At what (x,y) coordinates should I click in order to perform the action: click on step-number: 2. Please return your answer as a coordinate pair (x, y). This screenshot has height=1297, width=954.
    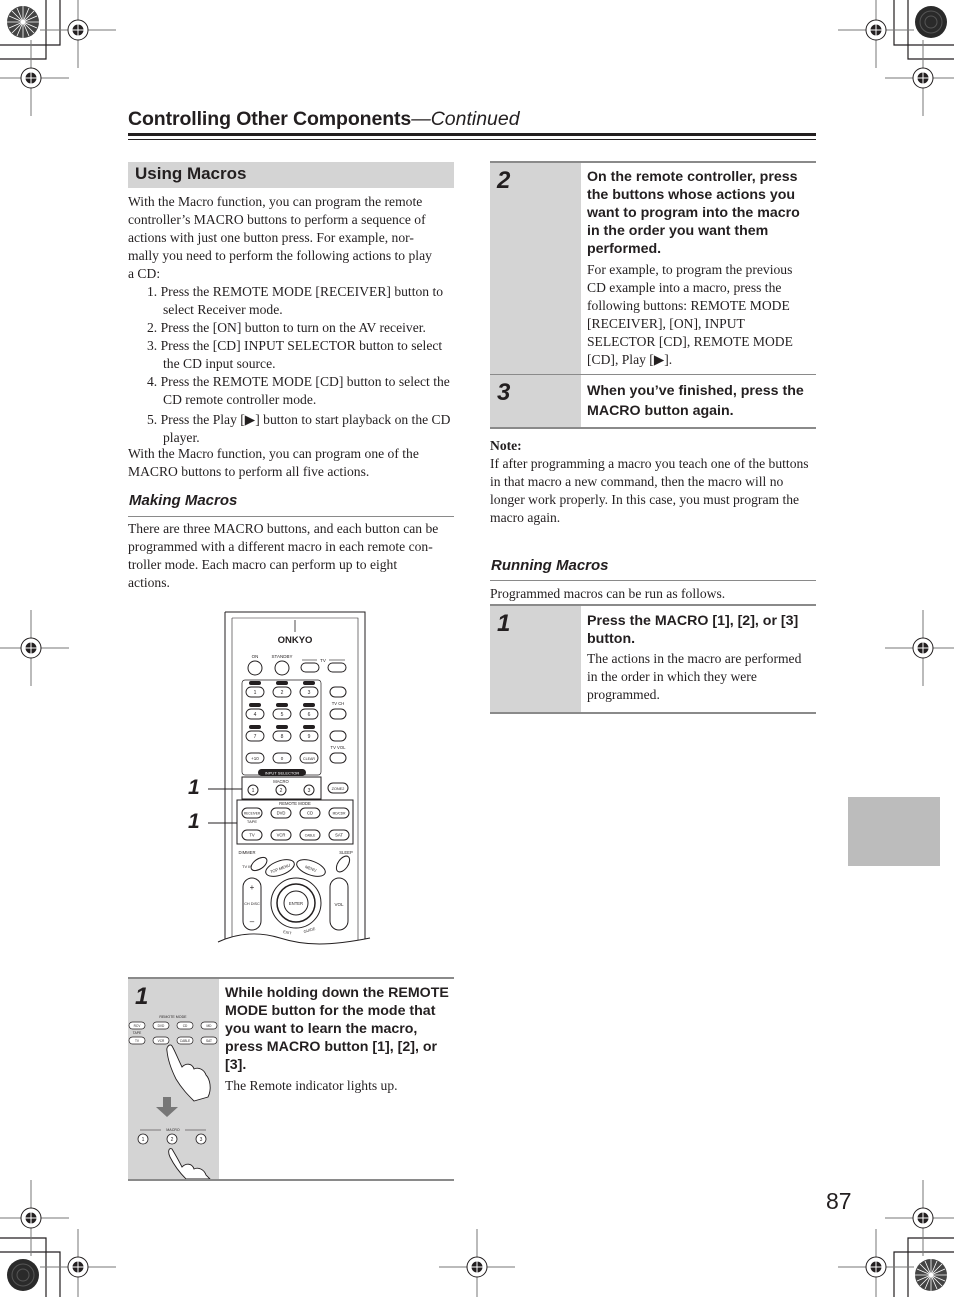
    Looking at the image, I should click on (504, 180).